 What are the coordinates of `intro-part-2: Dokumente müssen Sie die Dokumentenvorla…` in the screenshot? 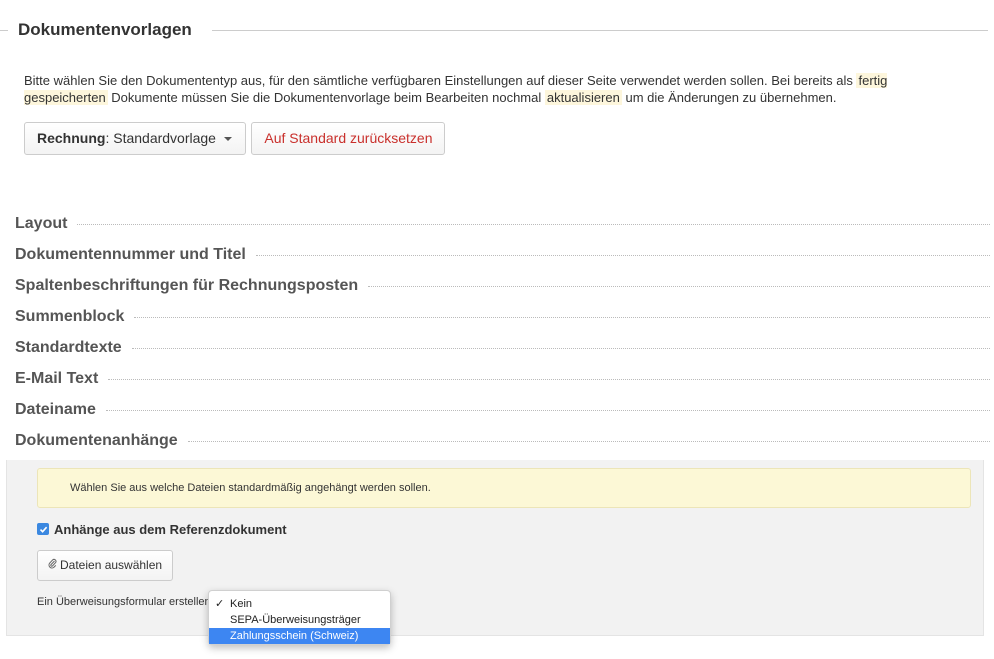 It's located at (326, 97).